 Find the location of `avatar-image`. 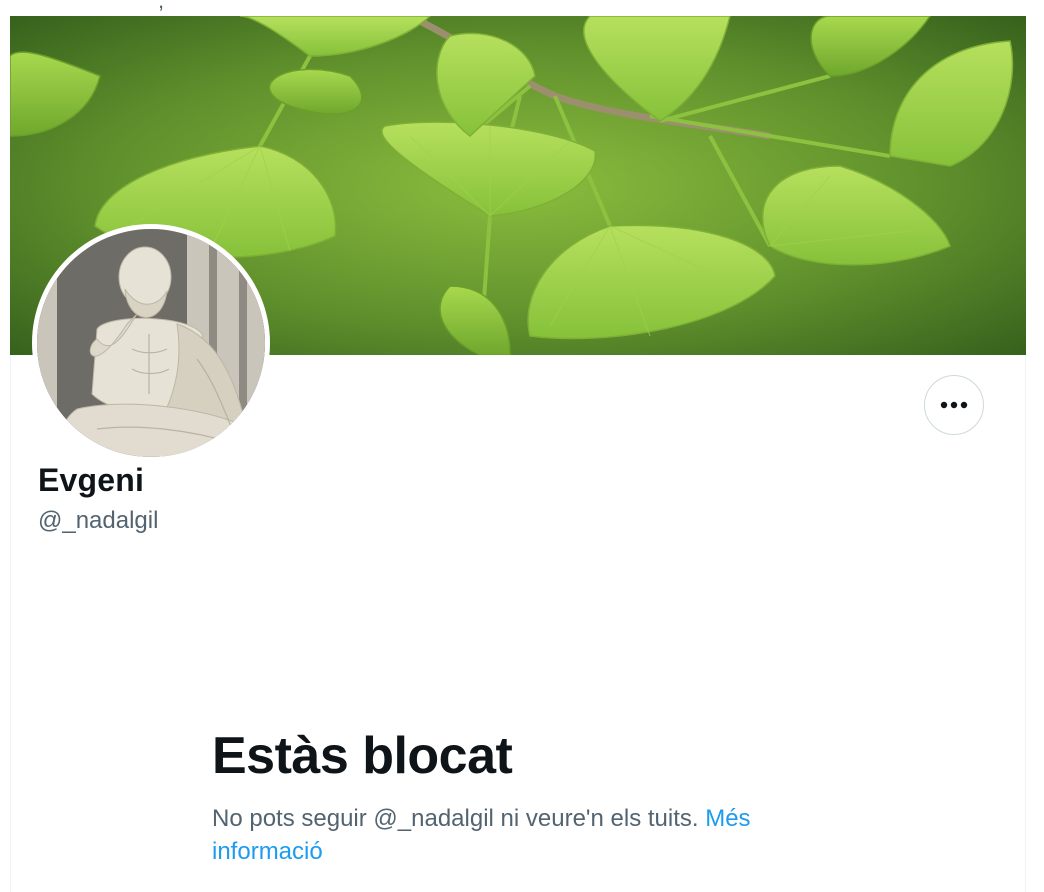

avatar-image is located at coordinates (151, 343).